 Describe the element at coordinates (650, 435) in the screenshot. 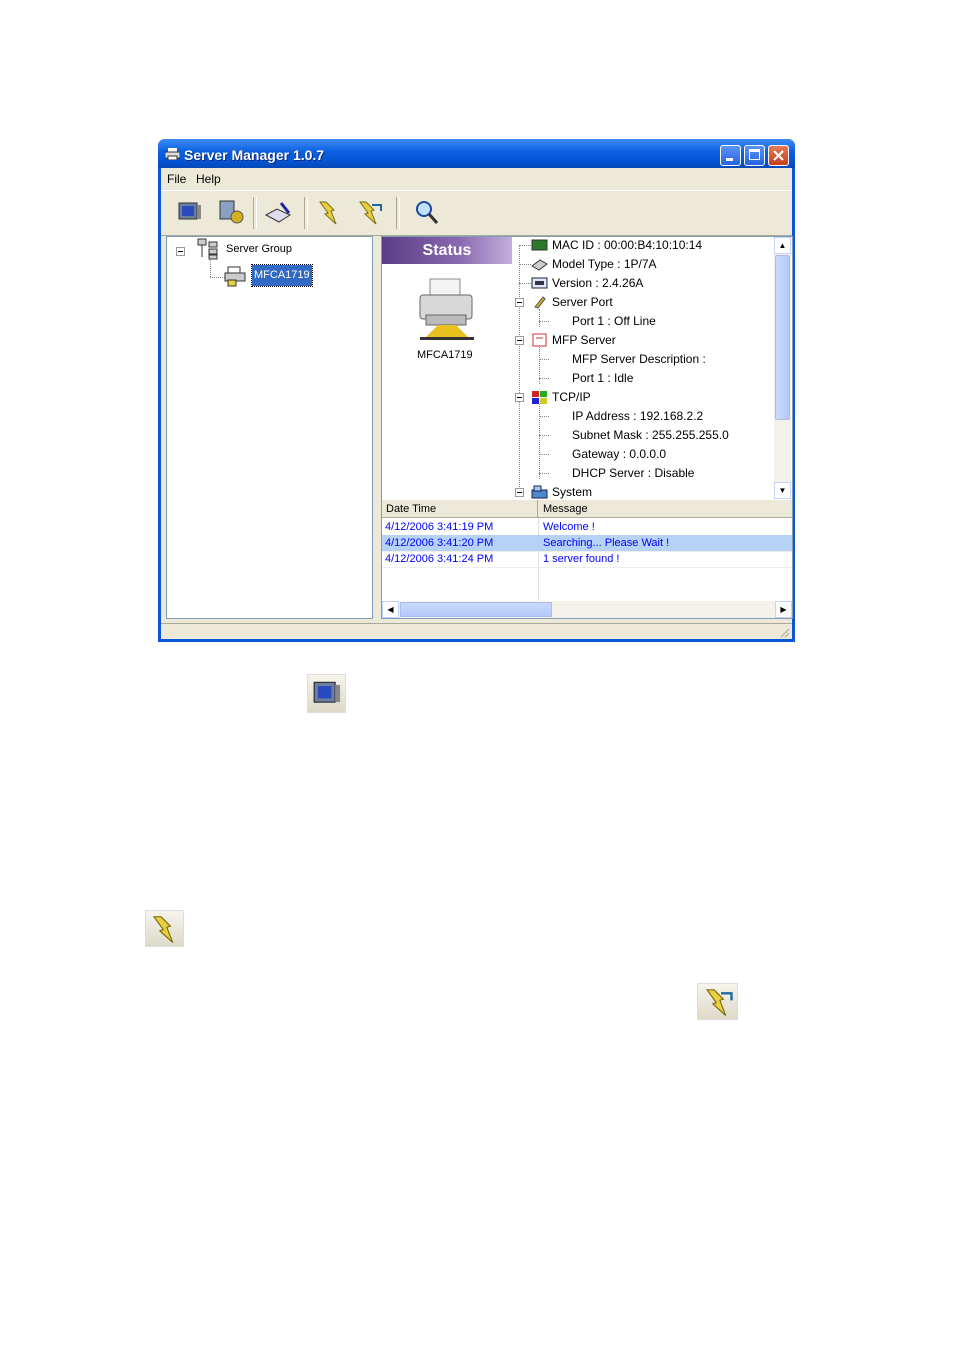

I see `subnet-mask: Subnet Mask : 255.255.255.0` at that location.